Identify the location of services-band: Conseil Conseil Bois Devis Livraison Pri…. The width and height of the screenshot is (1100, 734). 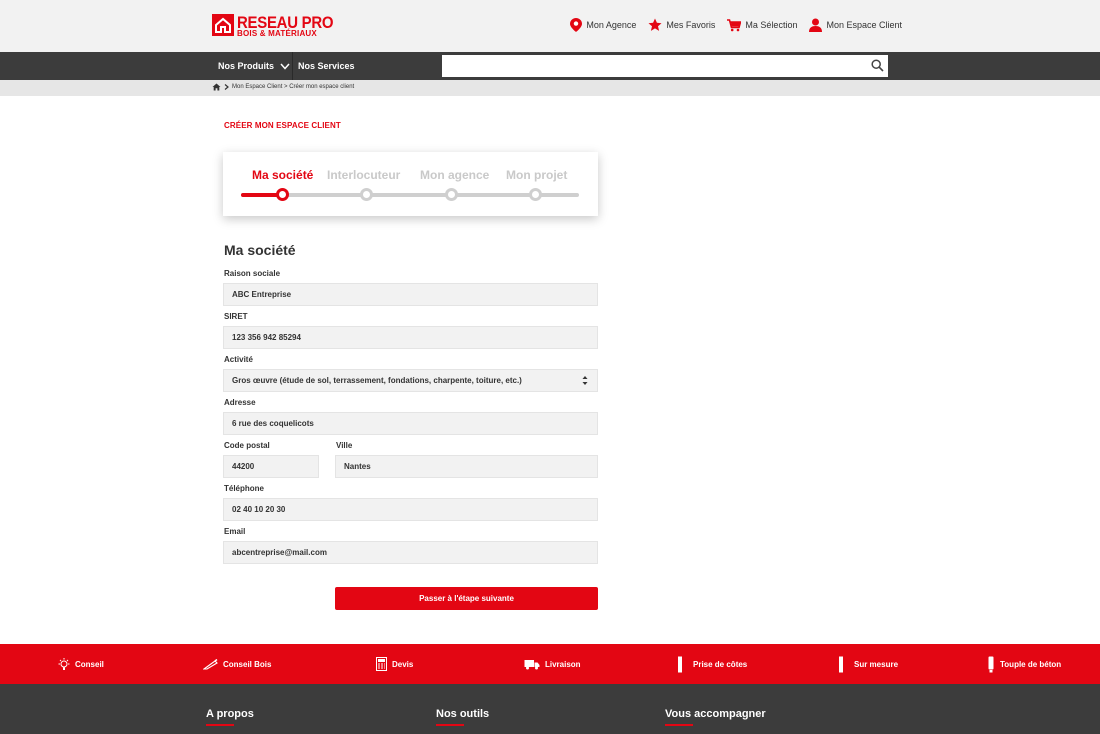
(550, 664).